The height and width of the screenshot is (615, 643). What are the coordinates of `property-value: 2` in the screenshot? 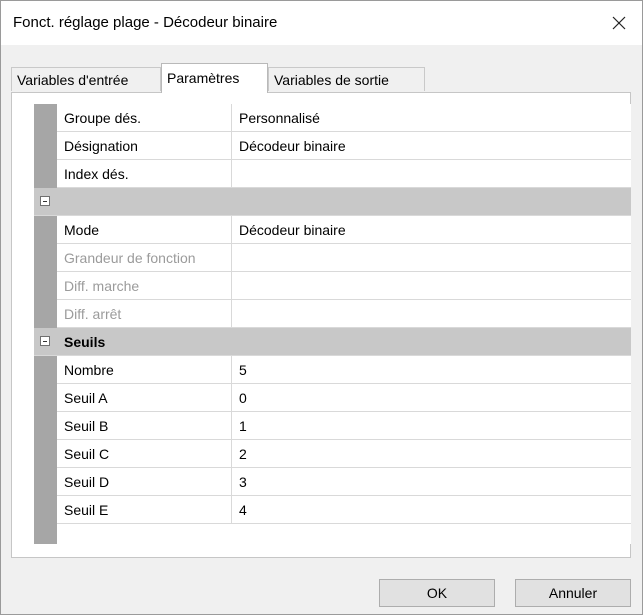 It's located at (431, 454).